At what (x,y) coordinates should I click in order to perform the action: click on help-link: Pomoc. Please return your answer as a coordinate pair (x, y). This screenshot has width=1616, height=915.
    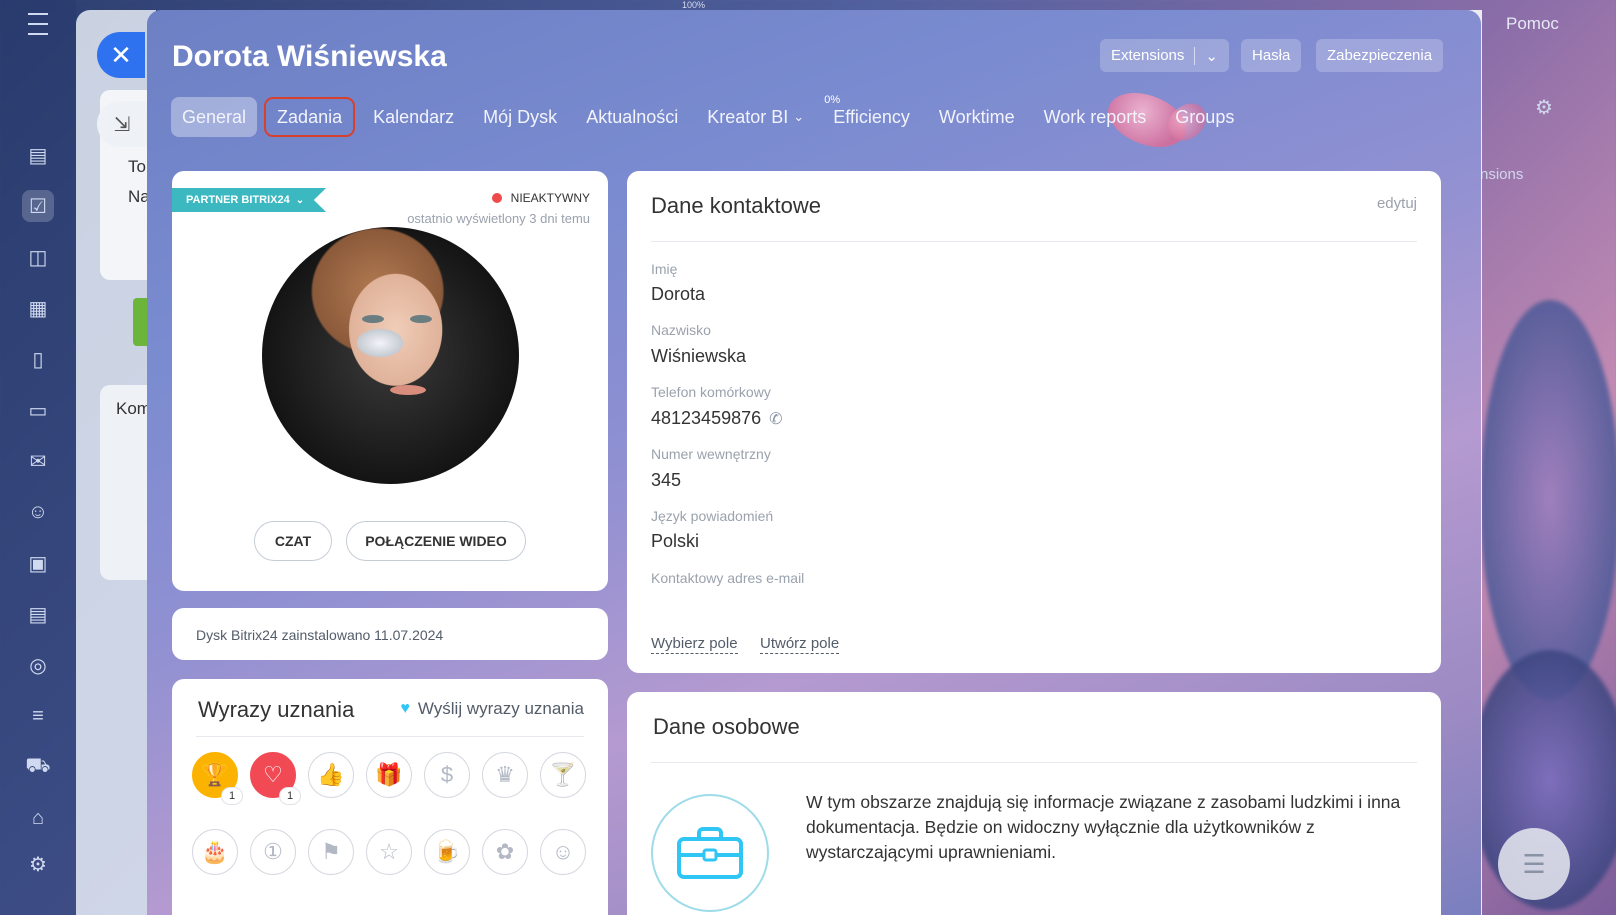
    Looking at the image, I should click on (1532, 24).